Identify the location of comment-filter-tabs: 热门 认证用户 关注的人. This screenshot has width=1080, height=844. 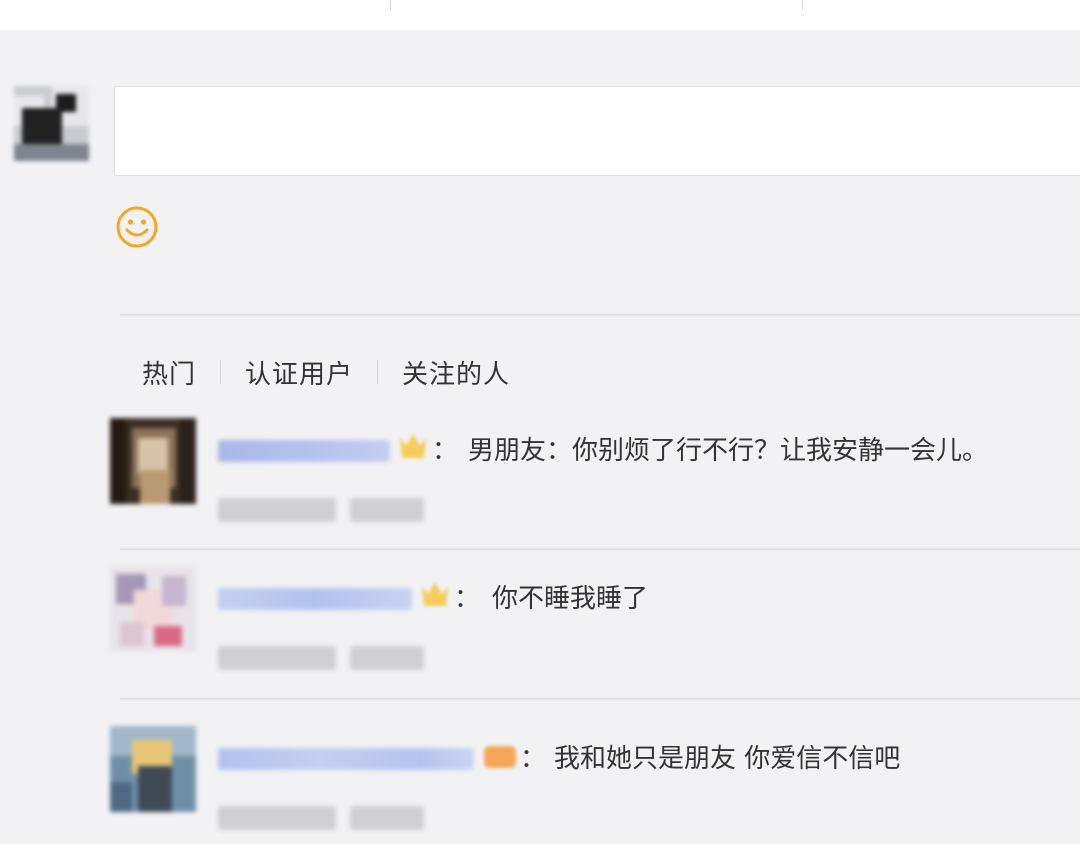
(326, 372).